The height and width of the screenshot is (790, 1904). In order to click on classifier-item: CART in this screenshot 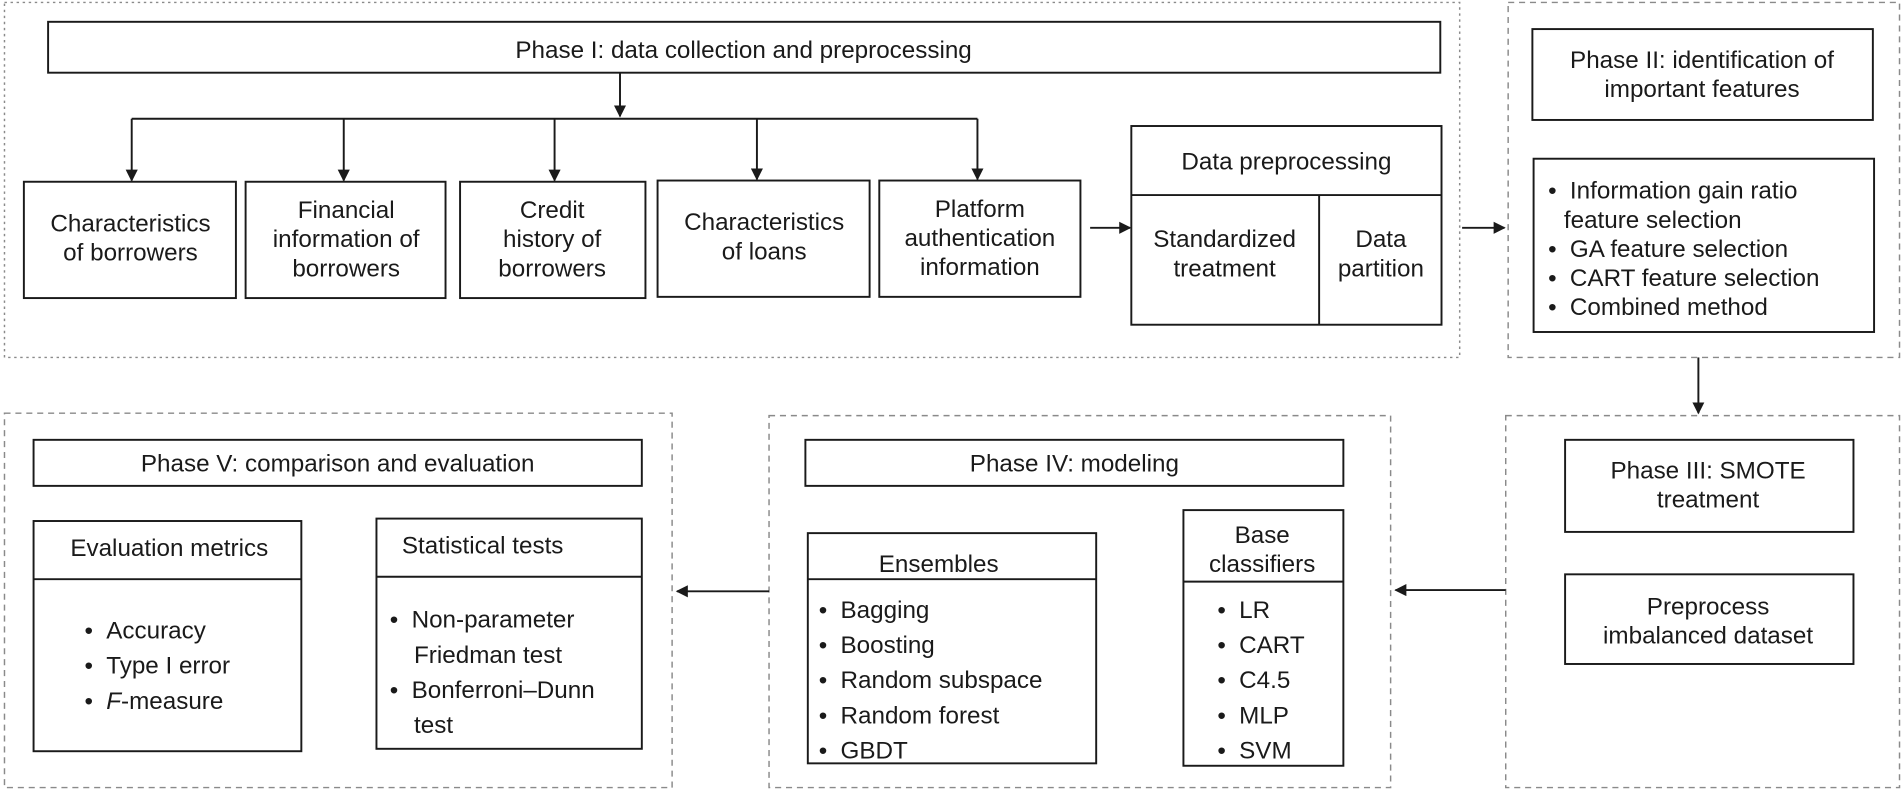, I will do `click(1272, 645)`.